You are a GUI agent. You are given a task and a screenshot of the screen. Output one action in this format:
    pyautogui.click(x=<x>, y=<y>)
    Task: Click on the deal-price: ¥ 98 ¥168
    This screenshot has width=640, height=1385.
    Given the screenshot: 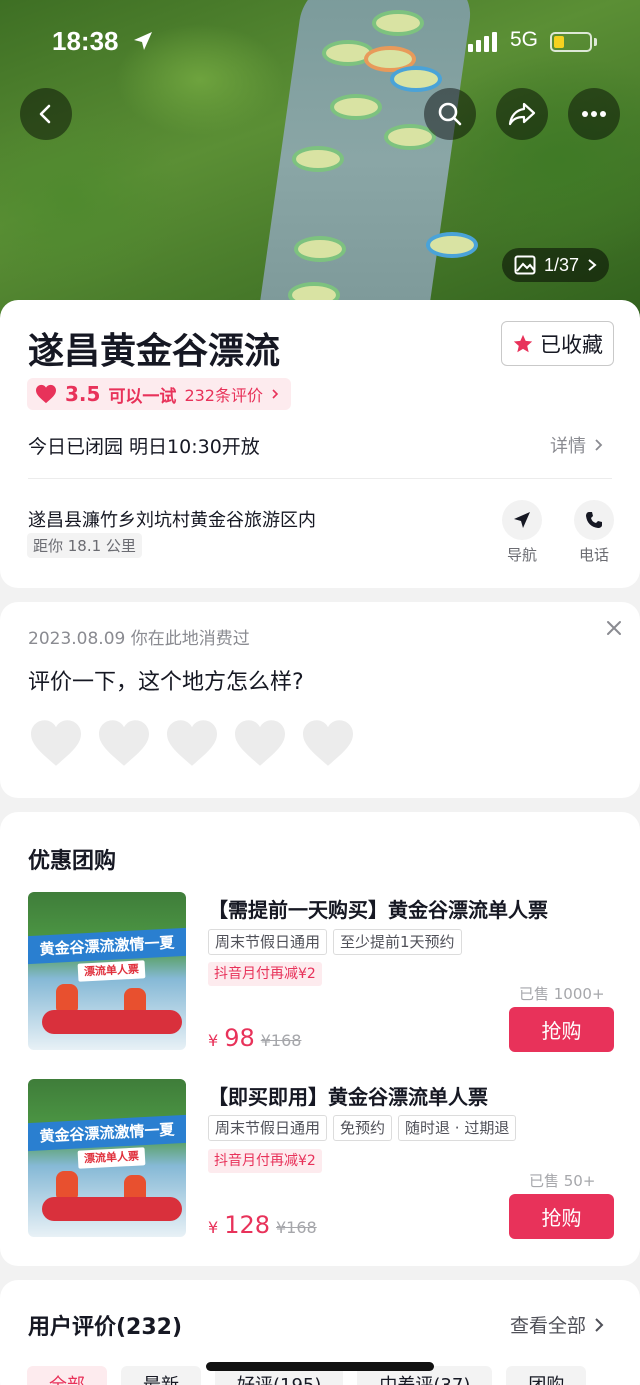 What is the action you would take?
    pyautogui.click(x=254, y=1038)
    